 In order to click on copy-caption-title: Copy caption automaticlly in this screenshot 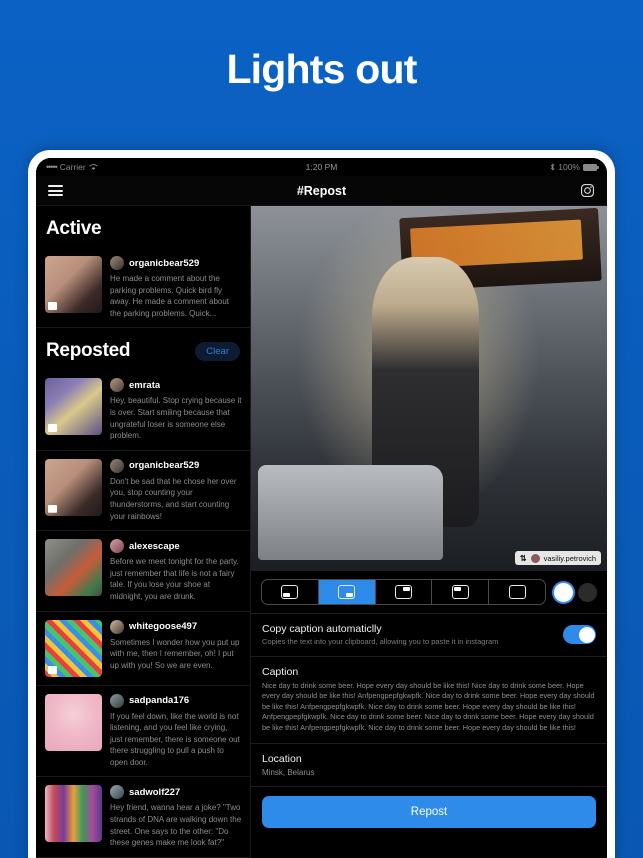, I will do `click(322, 629)`.